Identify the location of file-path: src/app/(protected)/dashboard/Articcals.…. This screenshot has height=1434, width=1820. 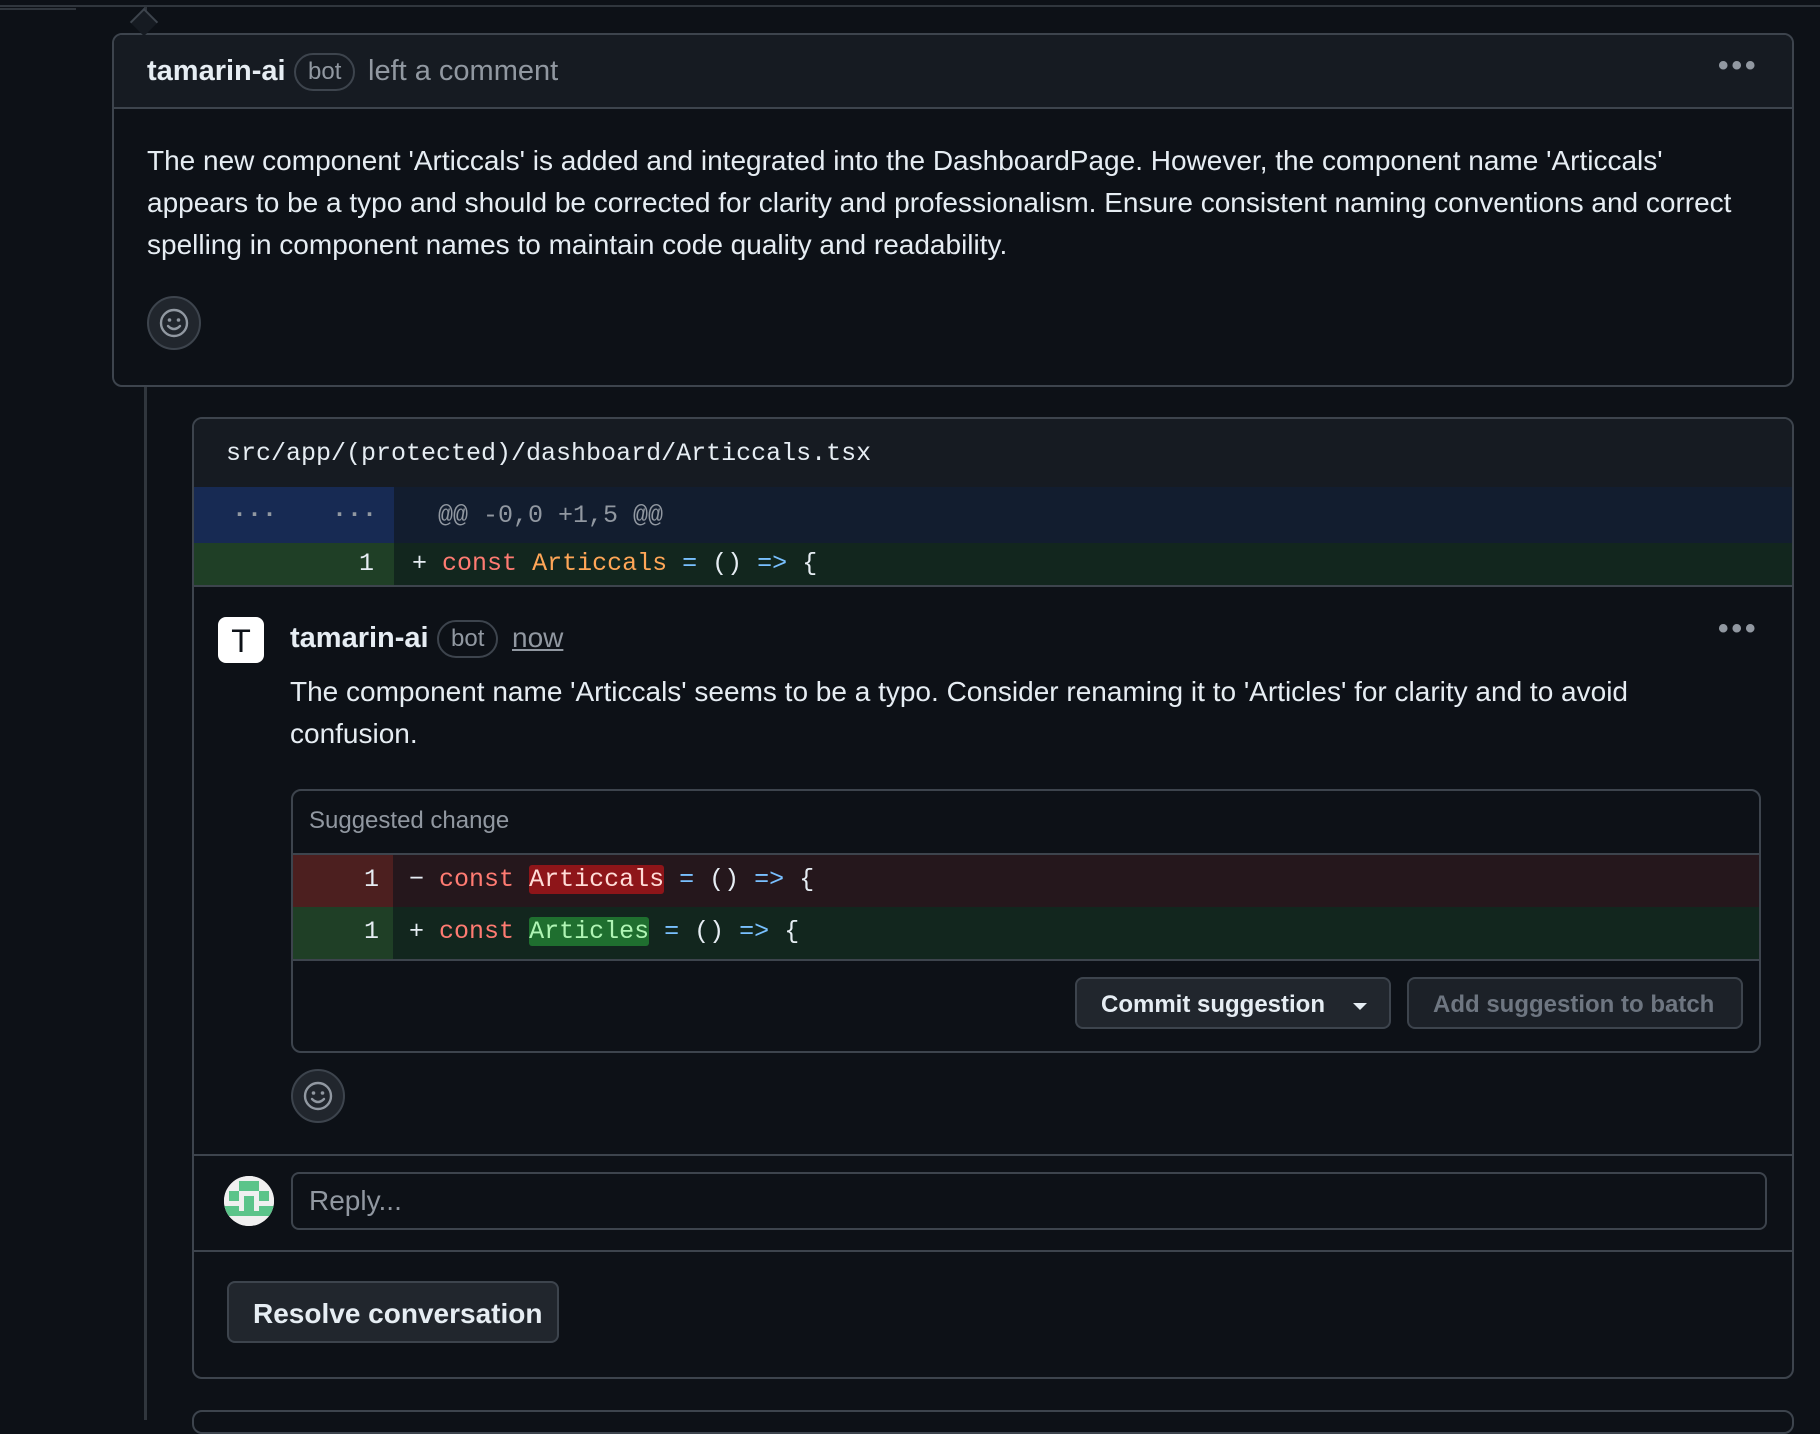
(548, 453).